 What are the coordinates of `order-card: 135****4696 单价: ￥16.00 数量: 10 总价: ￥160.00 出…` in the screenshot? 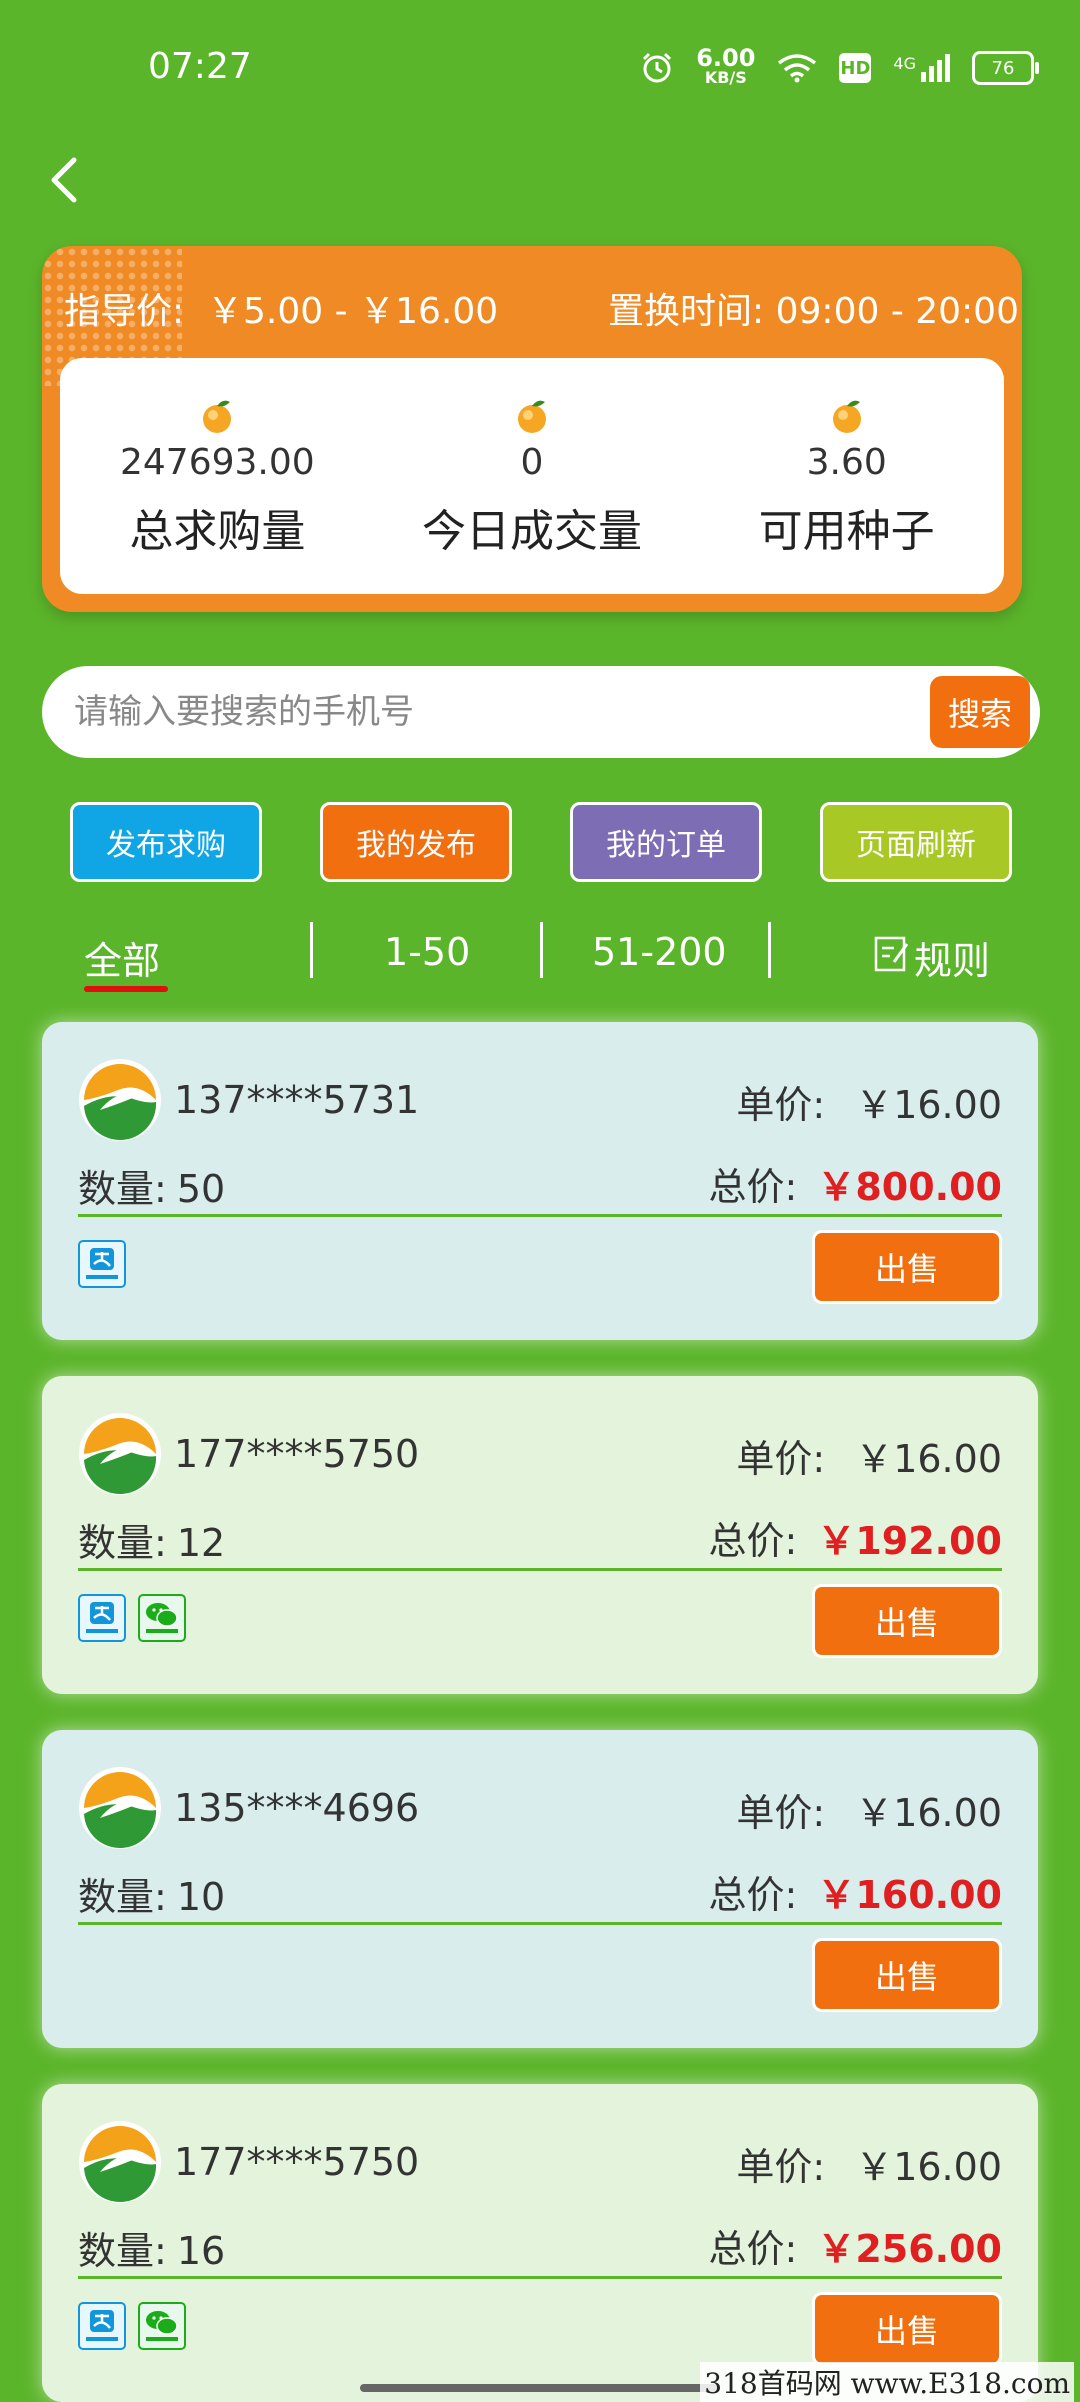 It's located at (540, 1889).